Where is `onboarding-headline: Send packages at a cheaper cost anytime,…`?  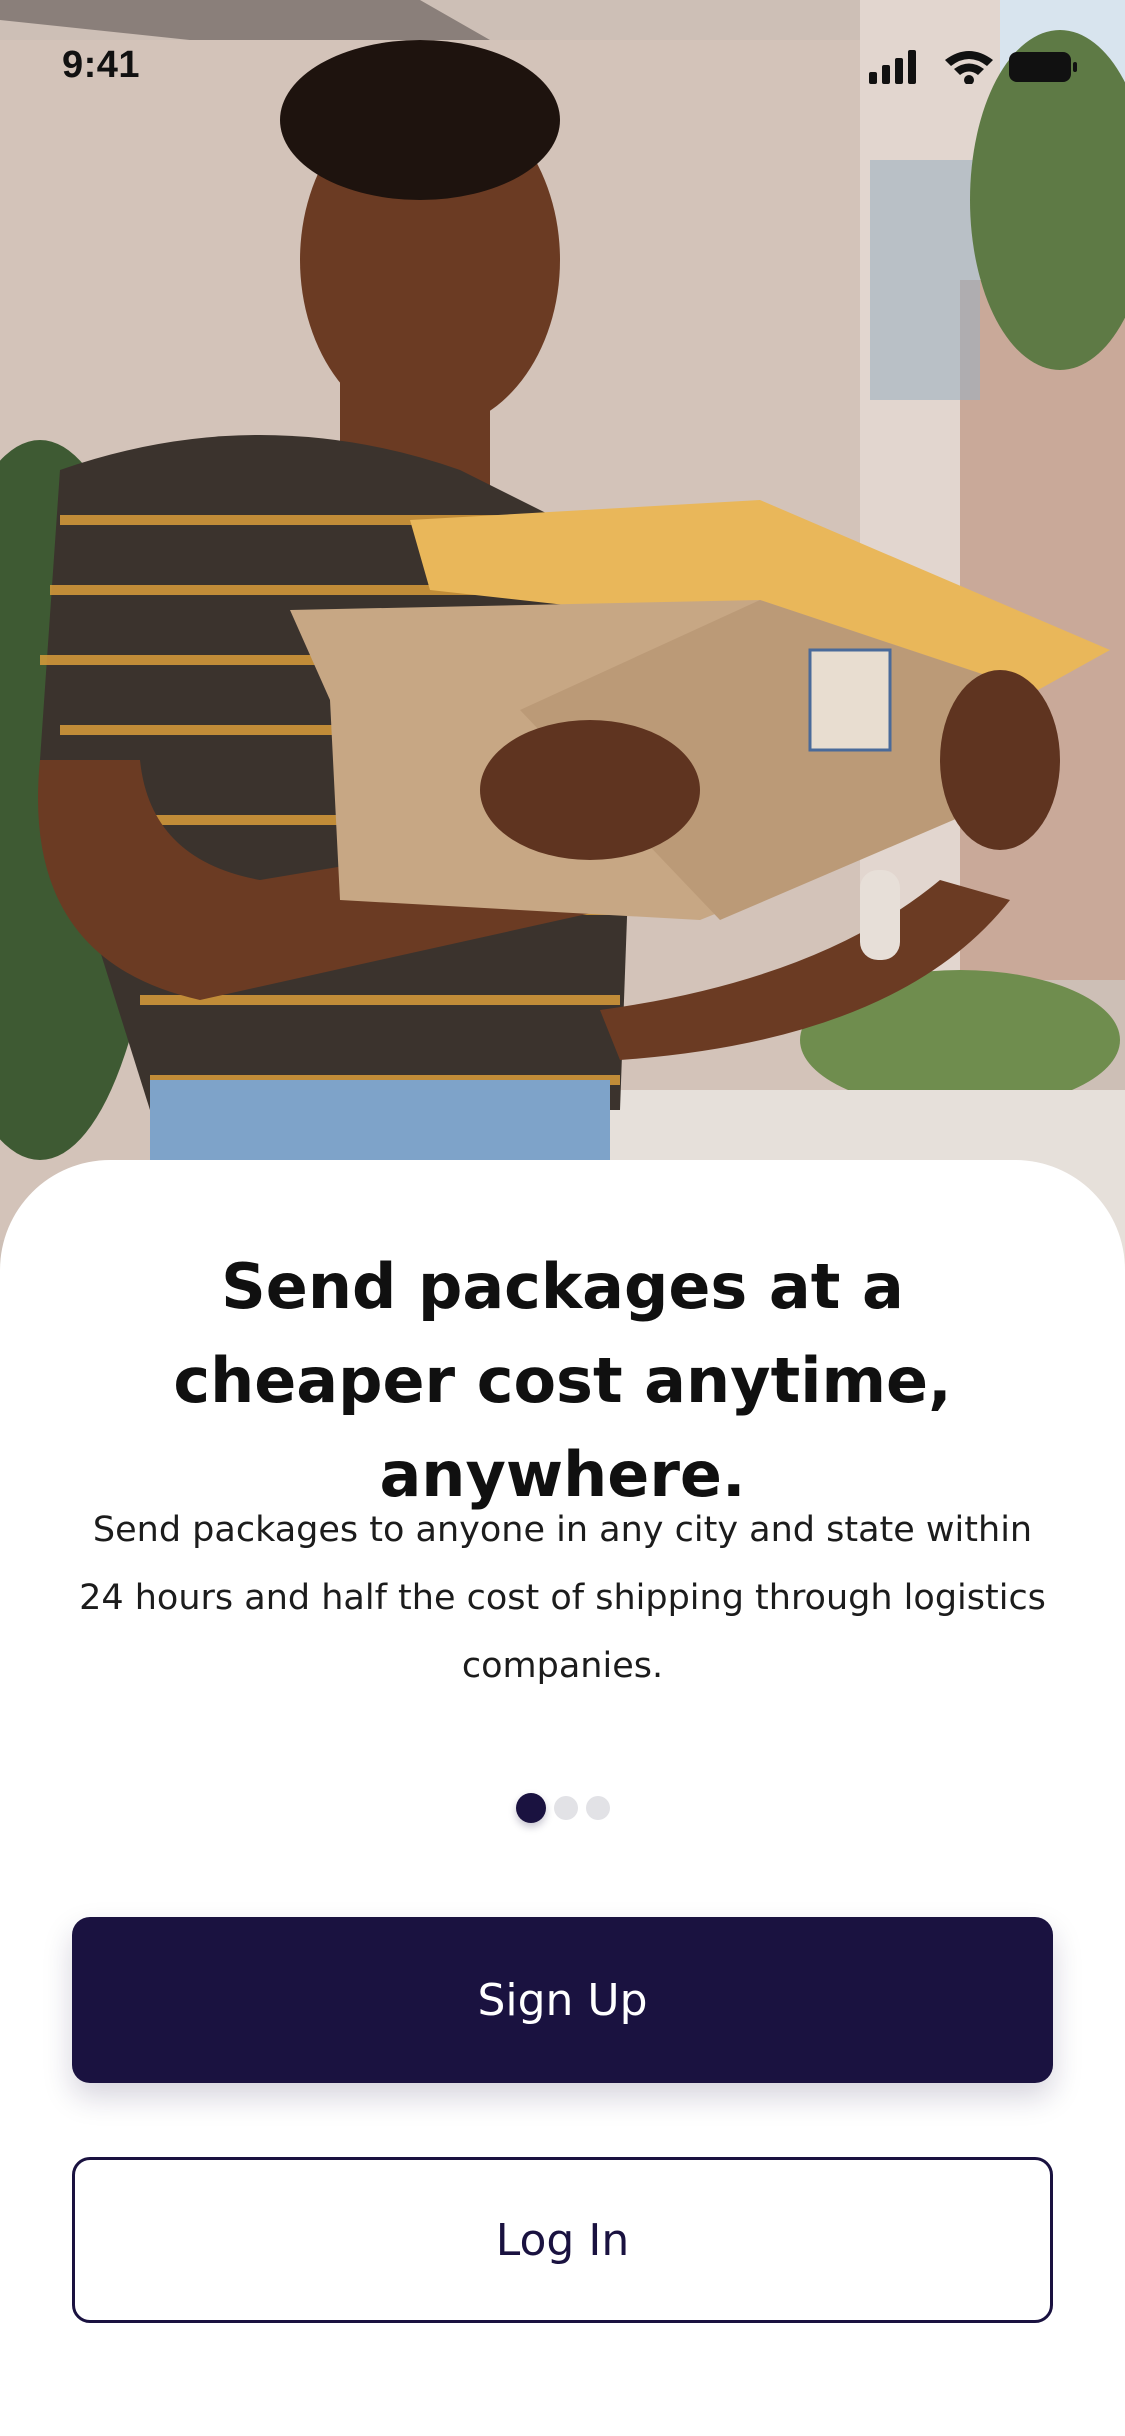
onboarding-headline: Send packages at a cheaper cost anytime,… is located at coordinates (562, 1380).